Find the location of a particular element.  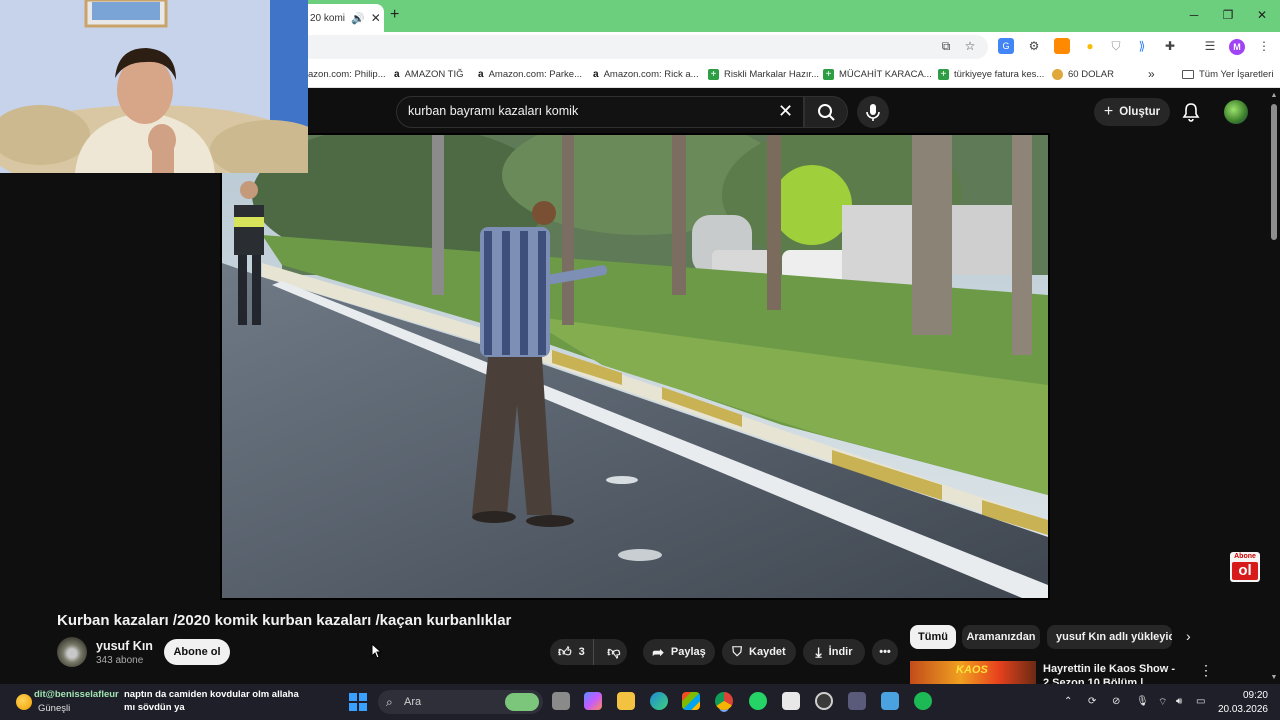

store-icon is located at coordinates (691, 701).